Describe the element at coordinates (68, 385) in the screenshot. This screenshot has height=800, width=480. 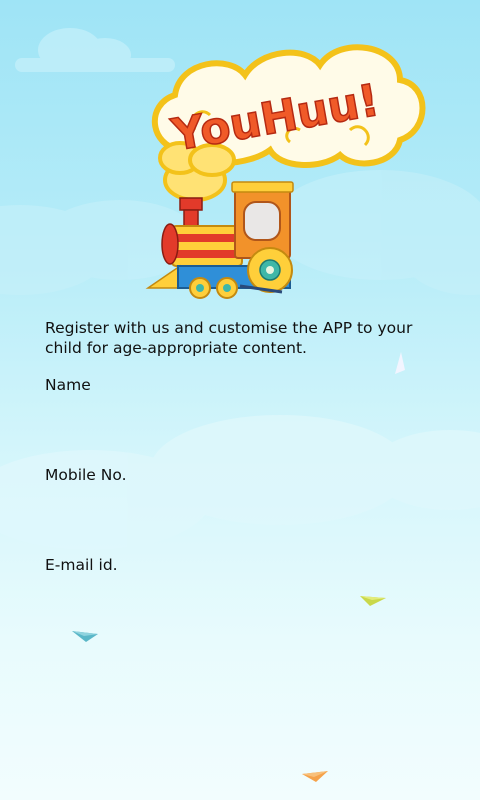
I see `name-label: Name` at that location.